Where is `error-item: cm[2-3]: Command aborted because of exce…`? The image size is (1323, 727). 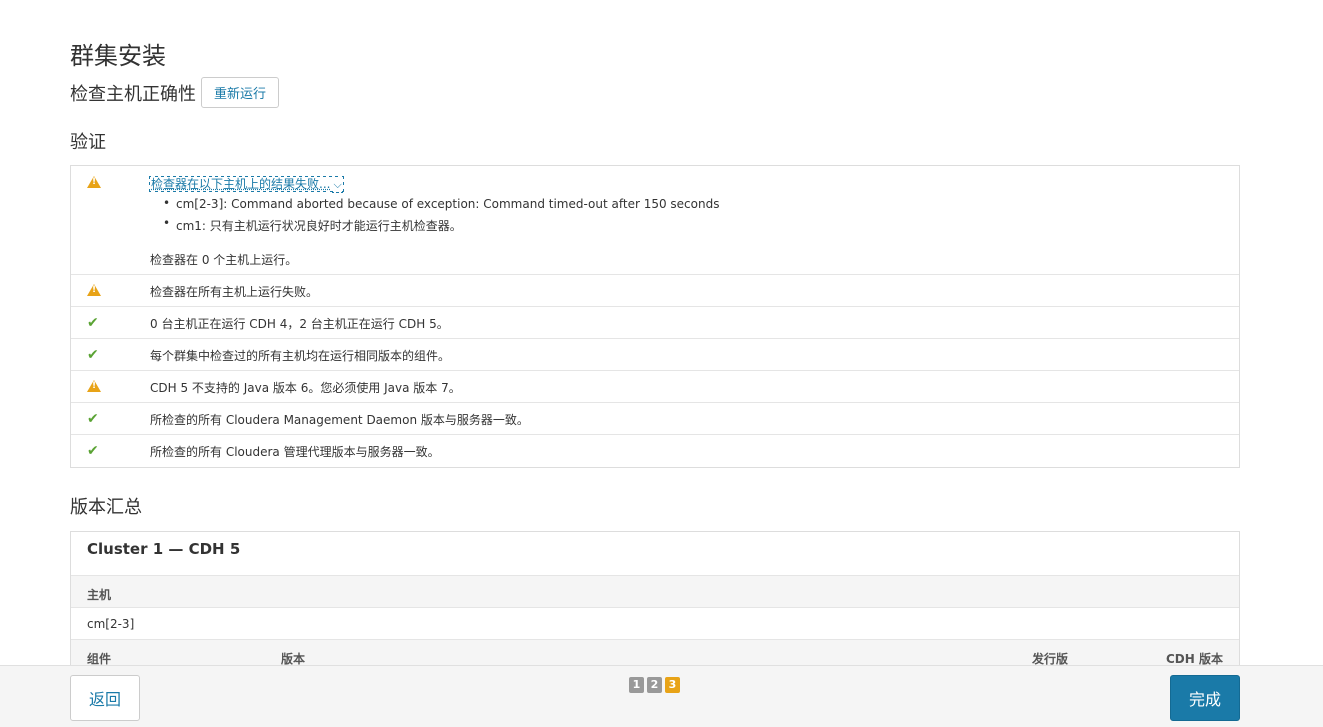
error-item: cm[2-3]: Command aborted because of exce… is located at coordinates (441, 203).